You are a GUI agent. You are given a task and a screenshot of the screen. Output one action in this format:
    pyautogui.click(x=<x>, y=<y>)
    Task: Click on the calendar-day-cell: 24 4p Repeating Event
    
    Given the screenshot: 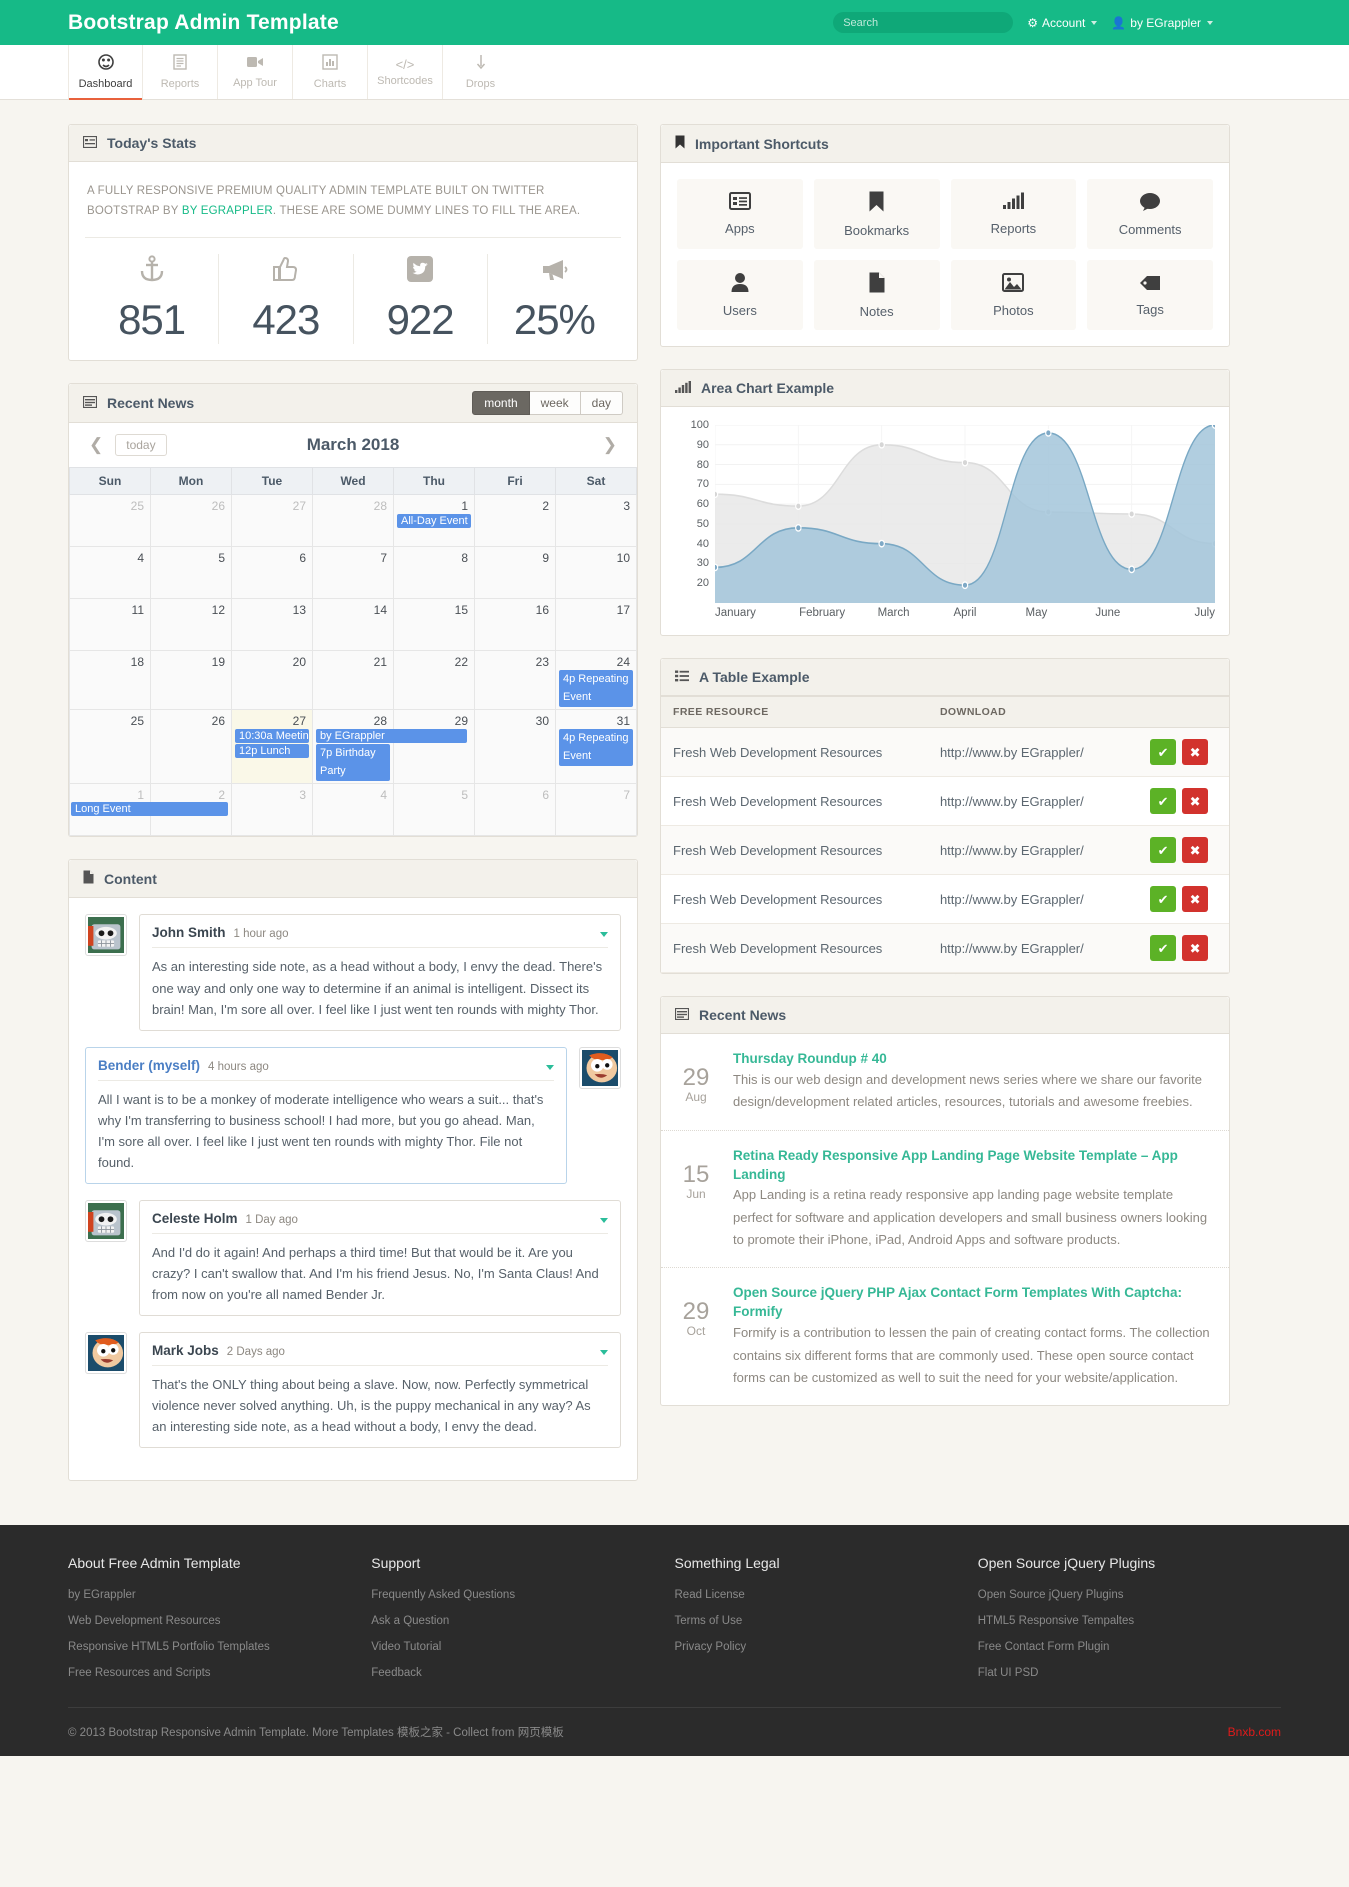 What is the action you would take?
    pyautogui.click(x=596, y=680)
    